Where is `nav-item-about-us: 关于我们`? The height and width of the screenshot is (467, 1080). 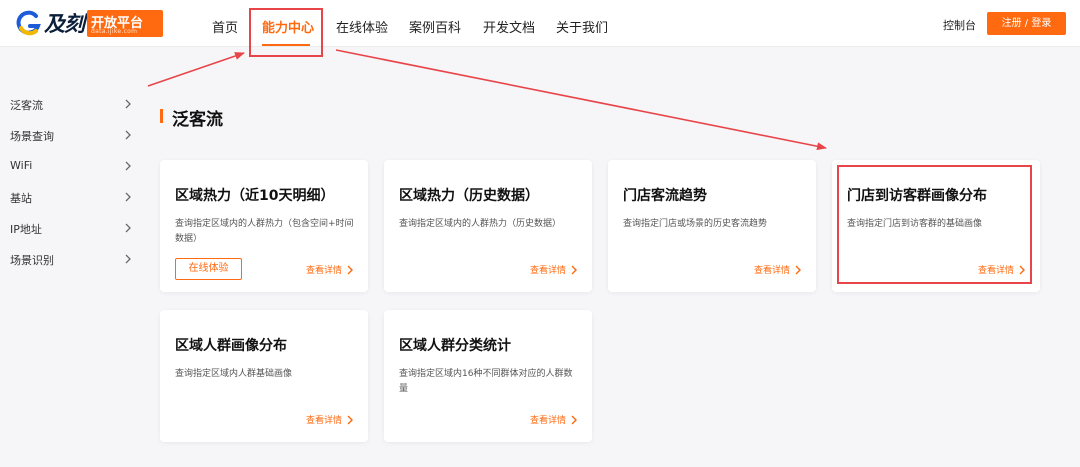 nav-item-about-us: 关于我们 is located at coordinates (582, 26).